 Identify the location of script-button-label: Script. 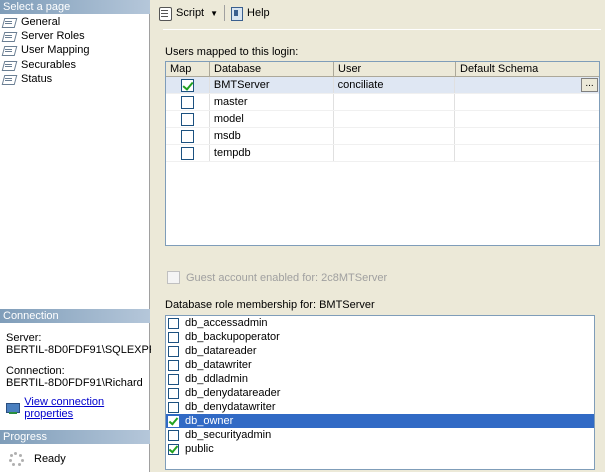
(190, 13).